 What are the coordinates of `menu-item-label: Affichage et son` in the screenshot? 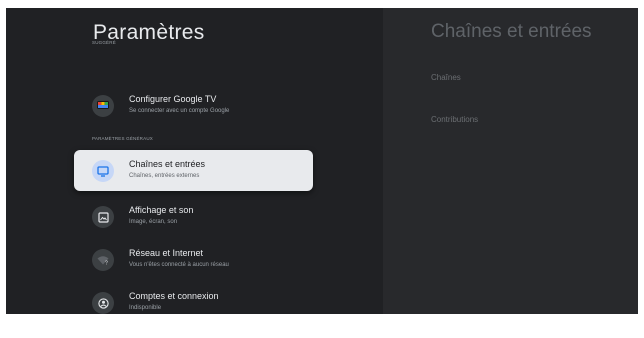 It's located at (161, 210).